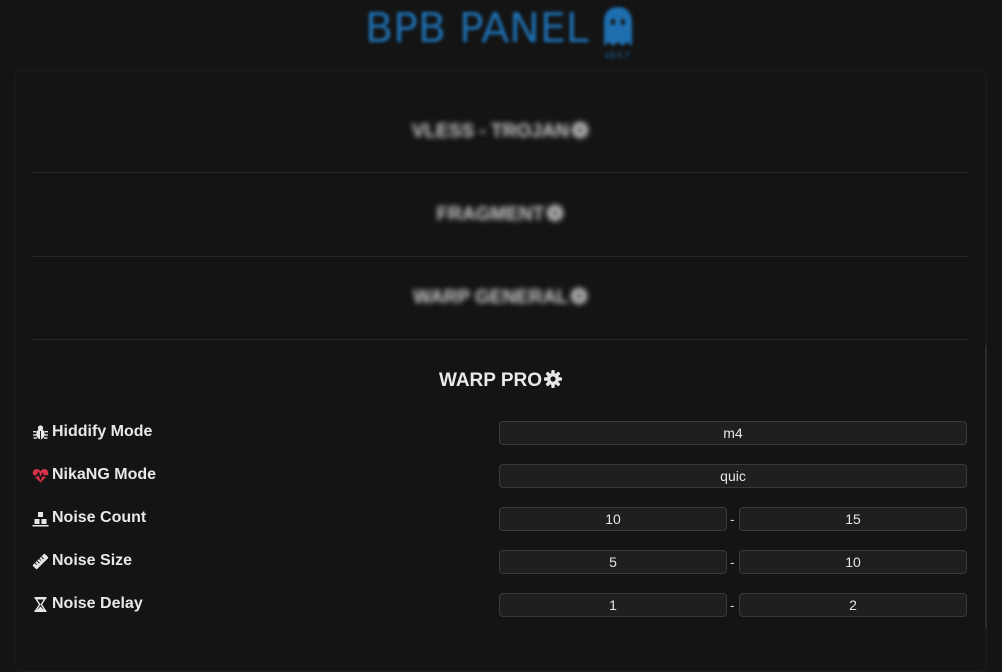  Describe the element at coordinates (613, 605) in the screenshot. I see `noise-delay-min-input: 1` at that location.